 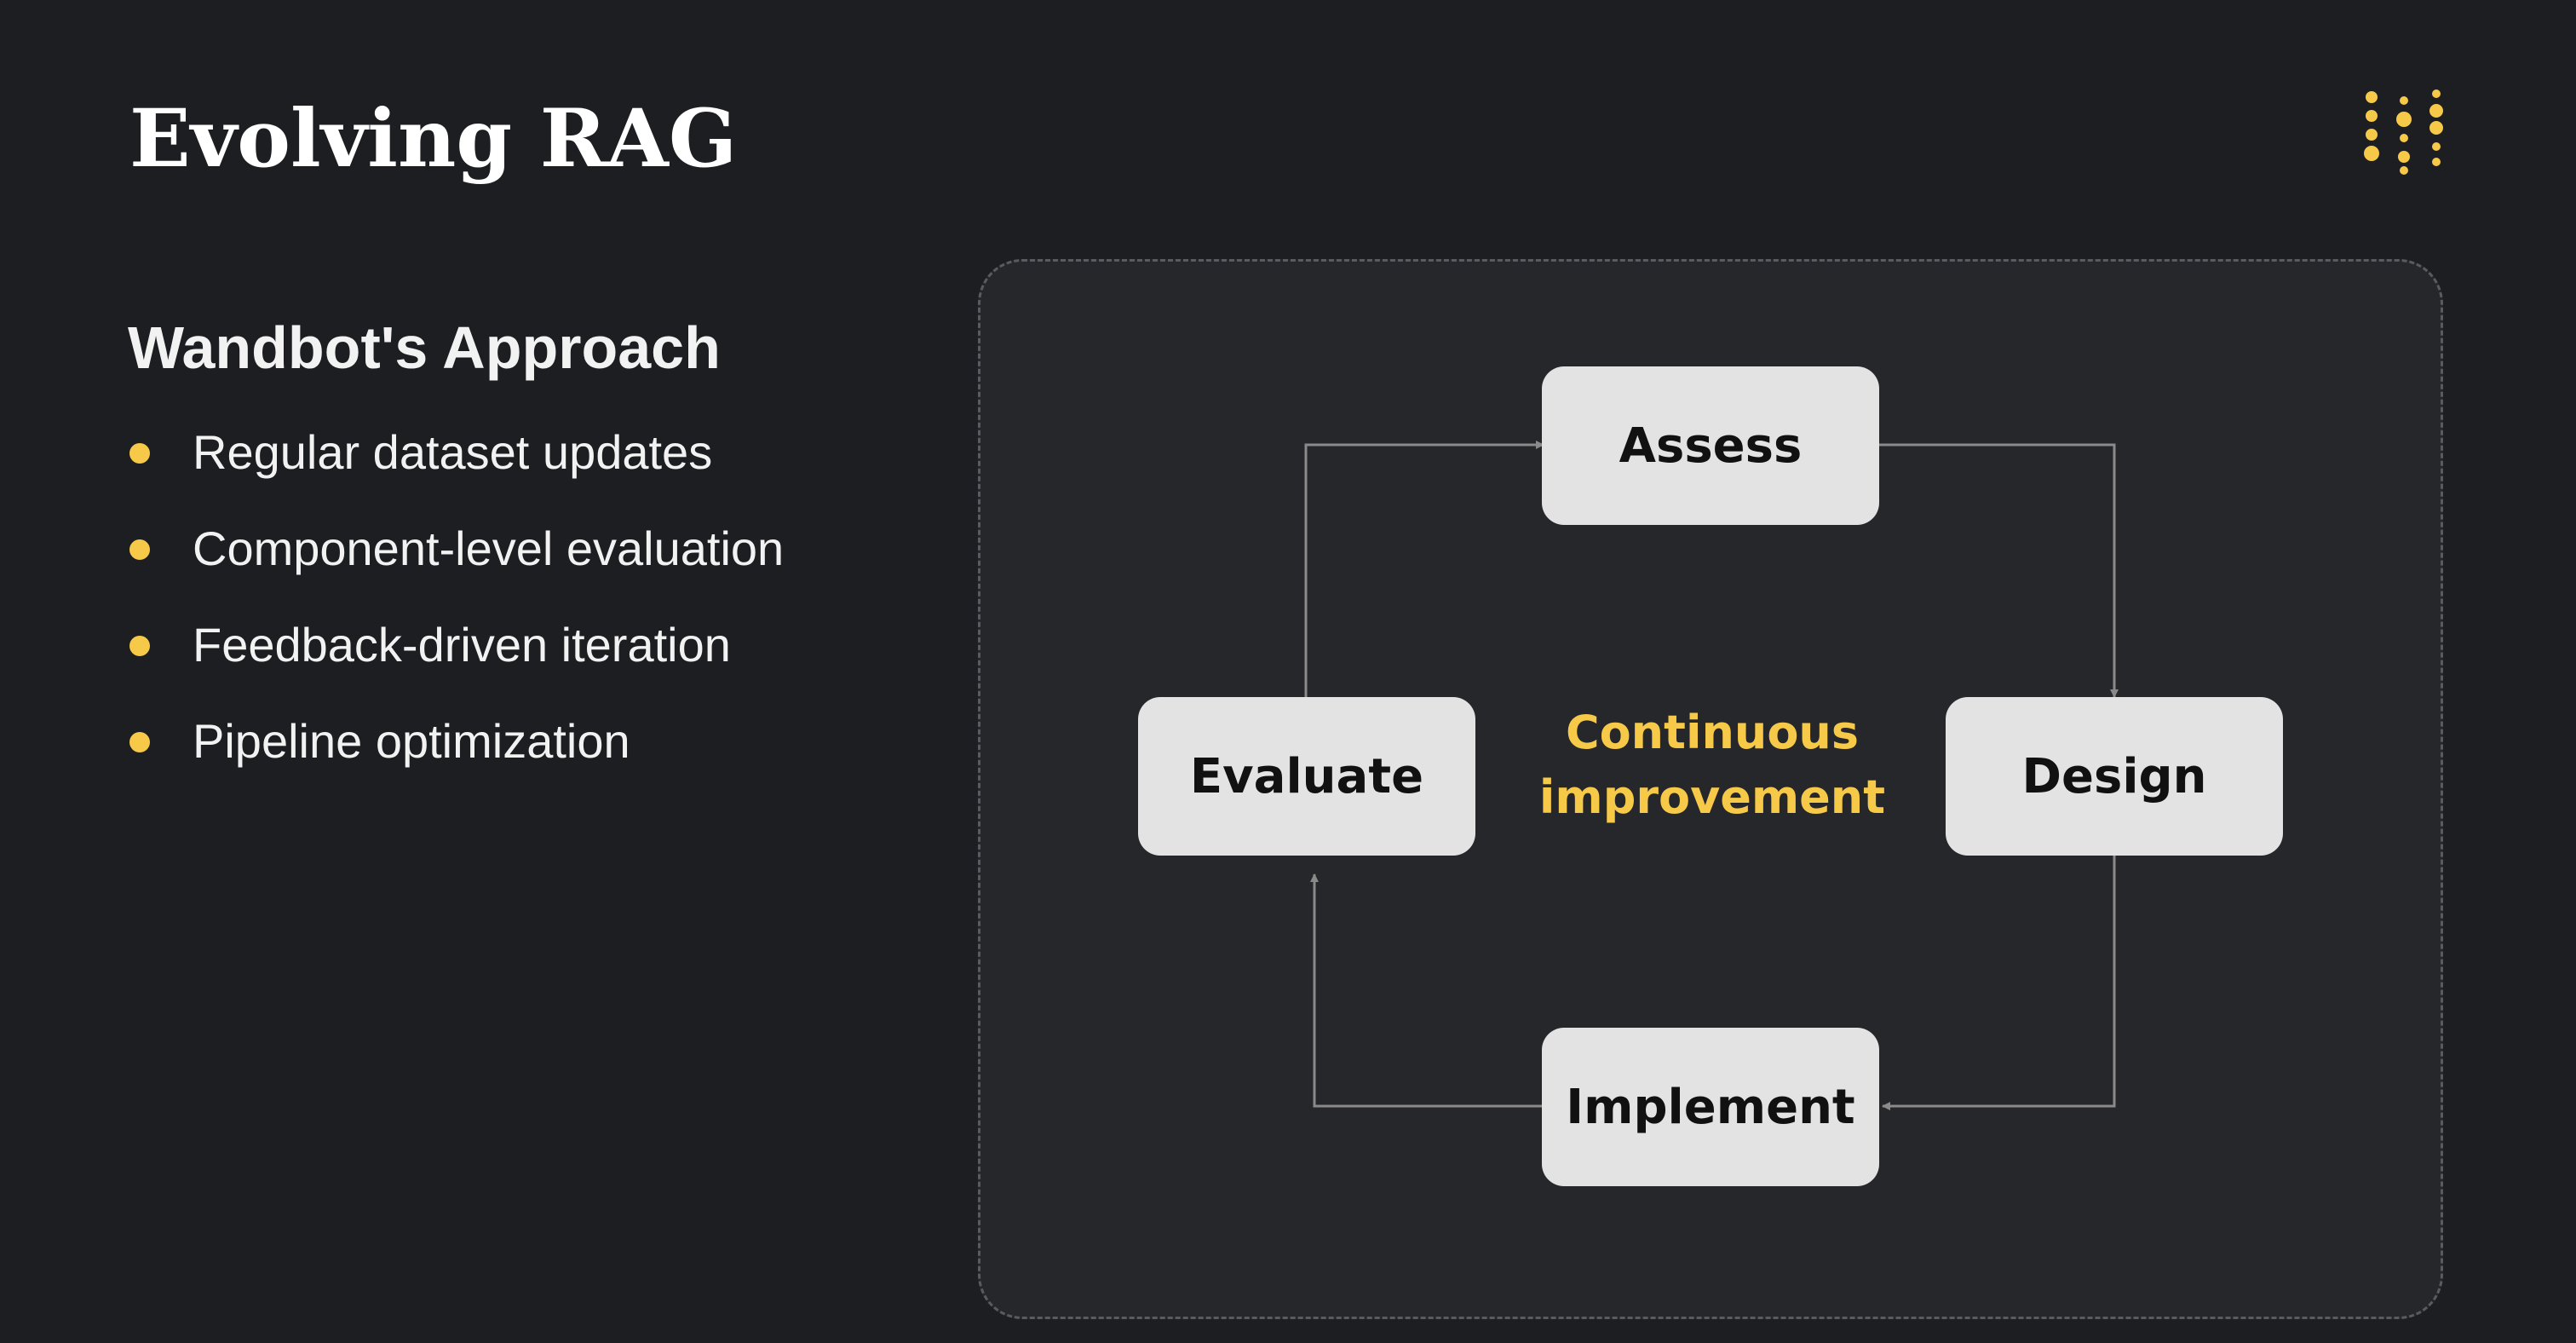 I want to click on list-item: Component-level evaluation, so click(x=454, y=560).